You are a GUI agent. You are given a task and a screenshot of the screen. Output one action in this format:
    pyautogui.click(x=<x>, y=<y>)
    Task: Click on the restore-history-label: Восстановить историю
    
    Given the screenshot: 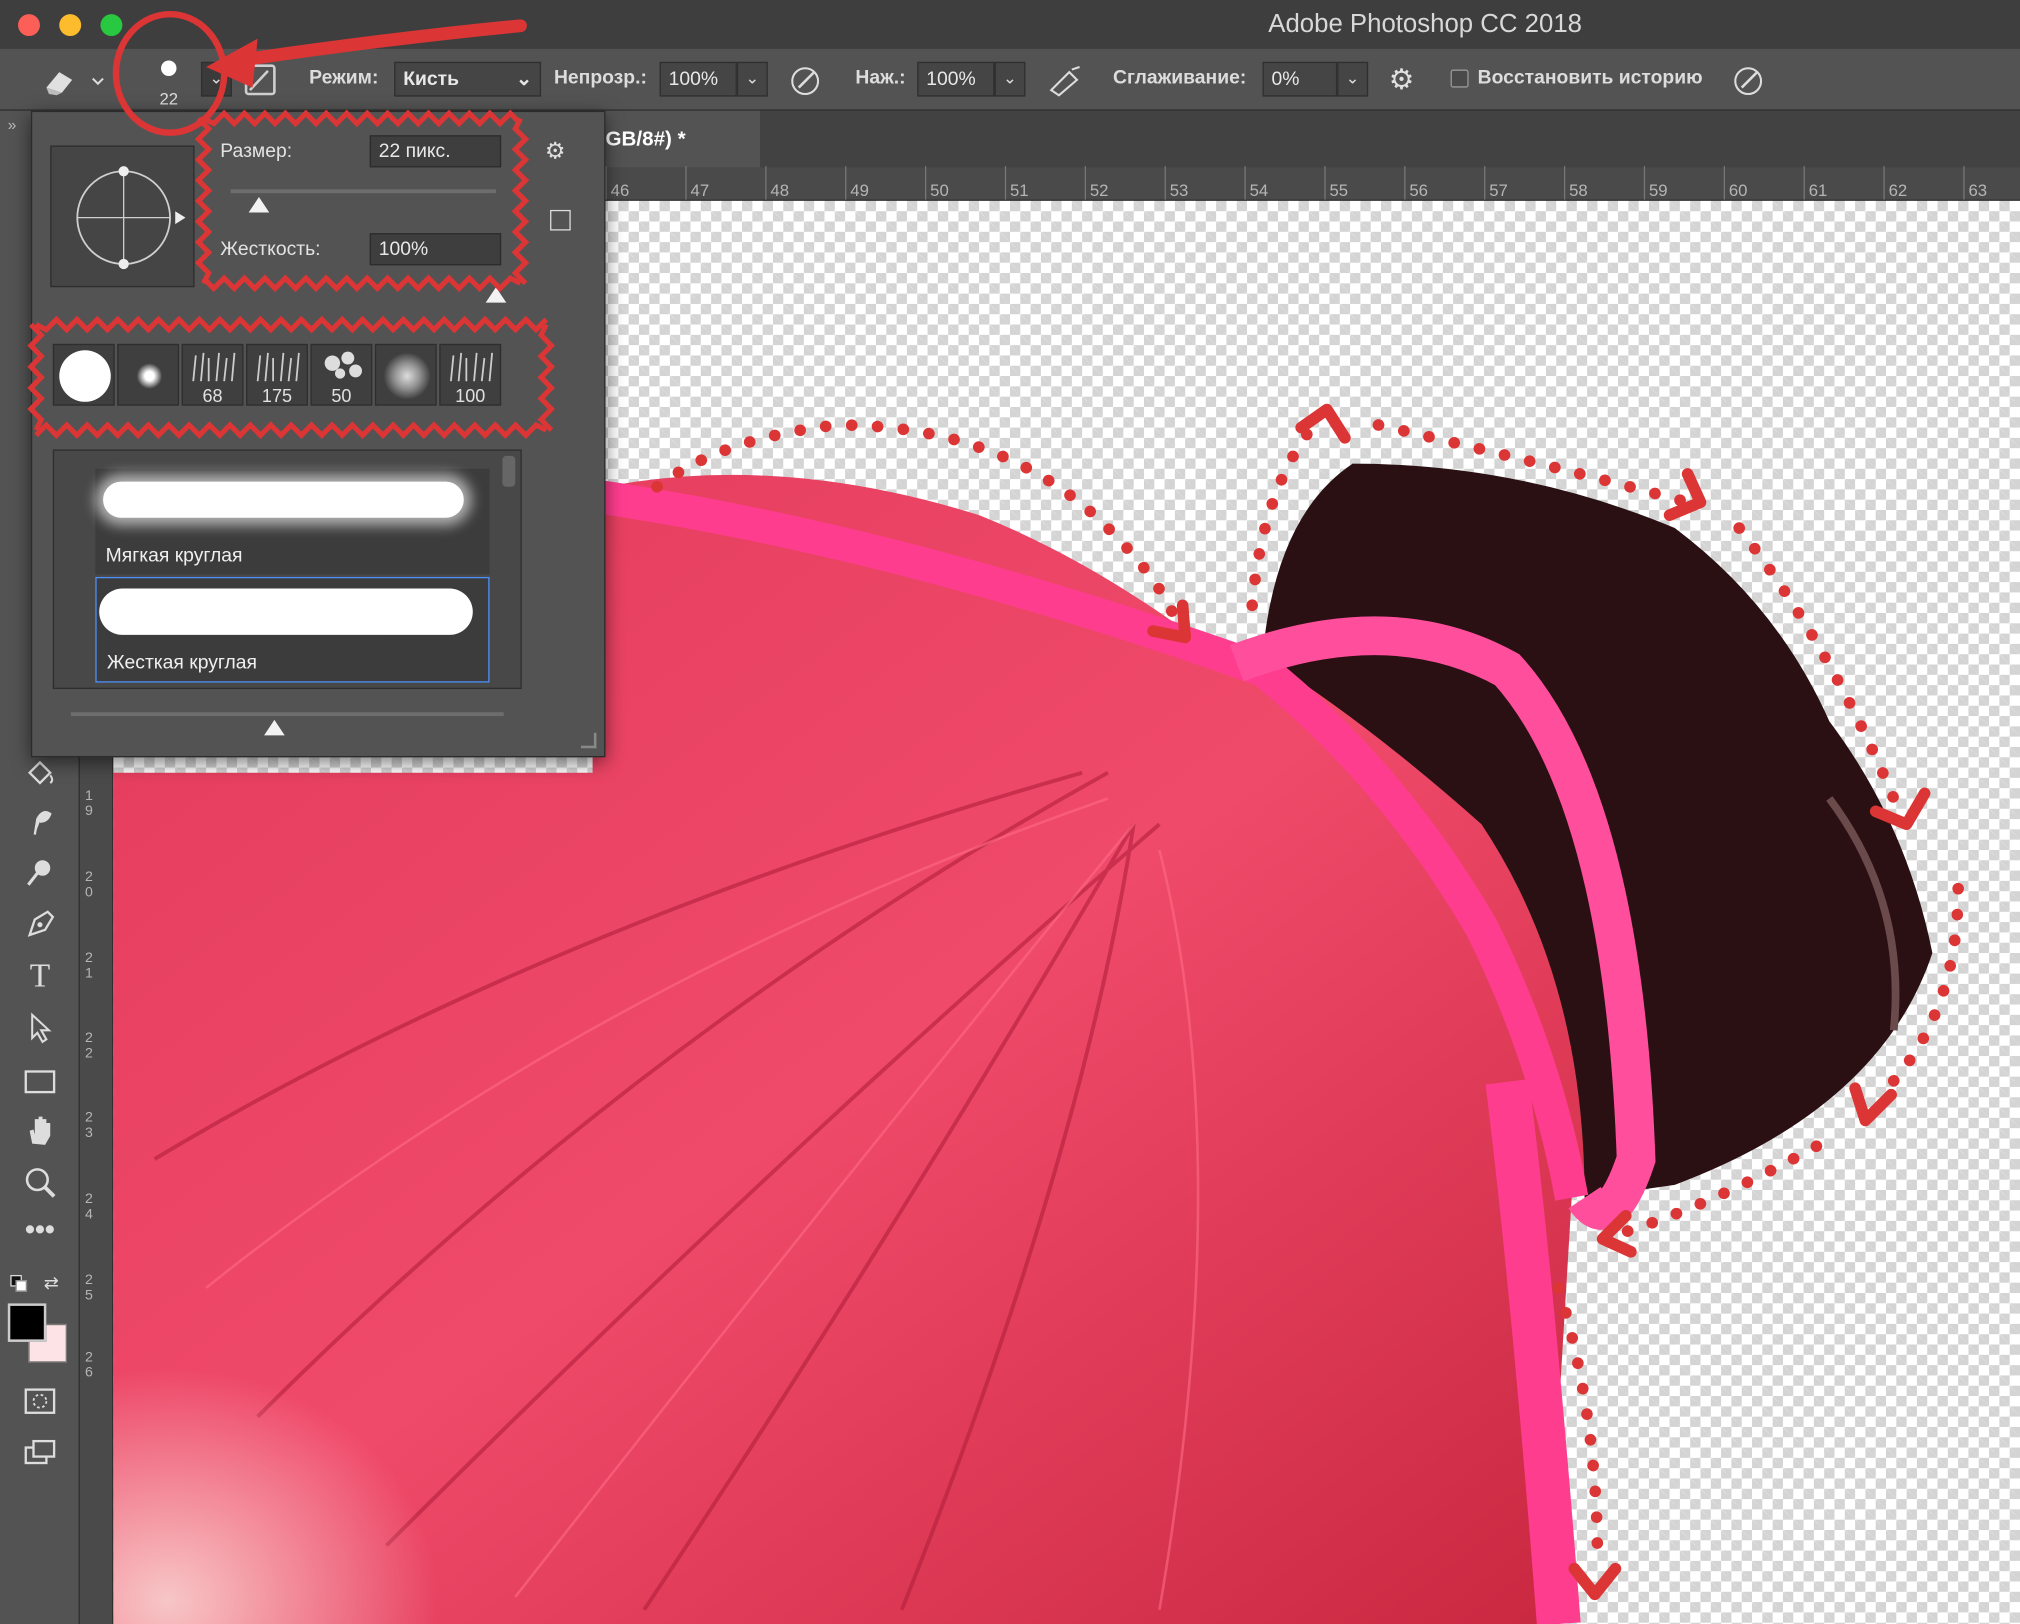 What is the action you would take?
    pyautogui.click(x=1590, y=77)
    